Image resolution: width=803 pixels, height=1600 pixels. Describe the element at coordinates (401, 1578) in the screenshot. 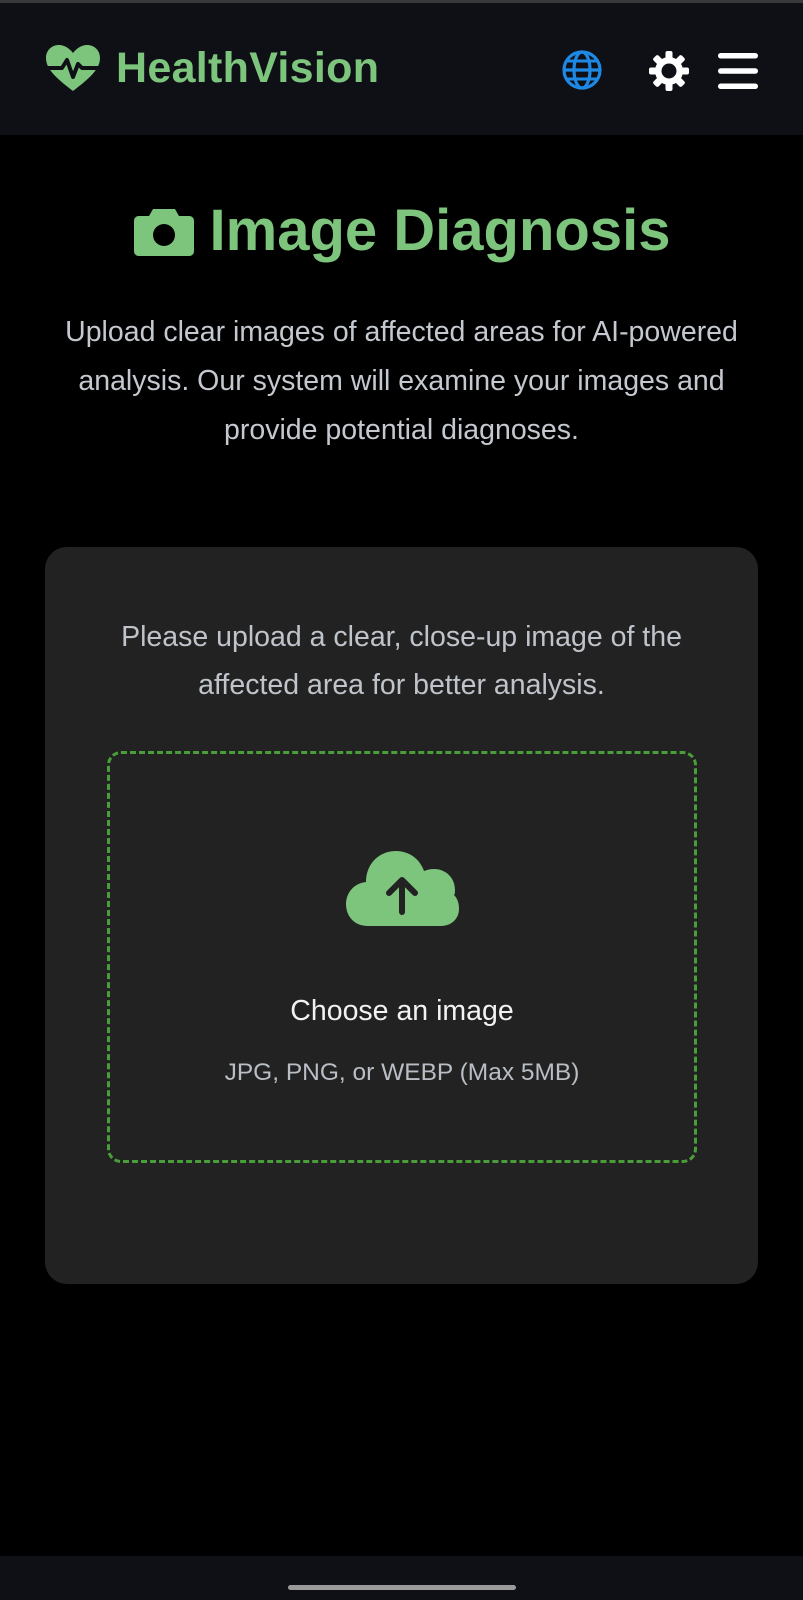

I see `system-navigation-bar` at that location.